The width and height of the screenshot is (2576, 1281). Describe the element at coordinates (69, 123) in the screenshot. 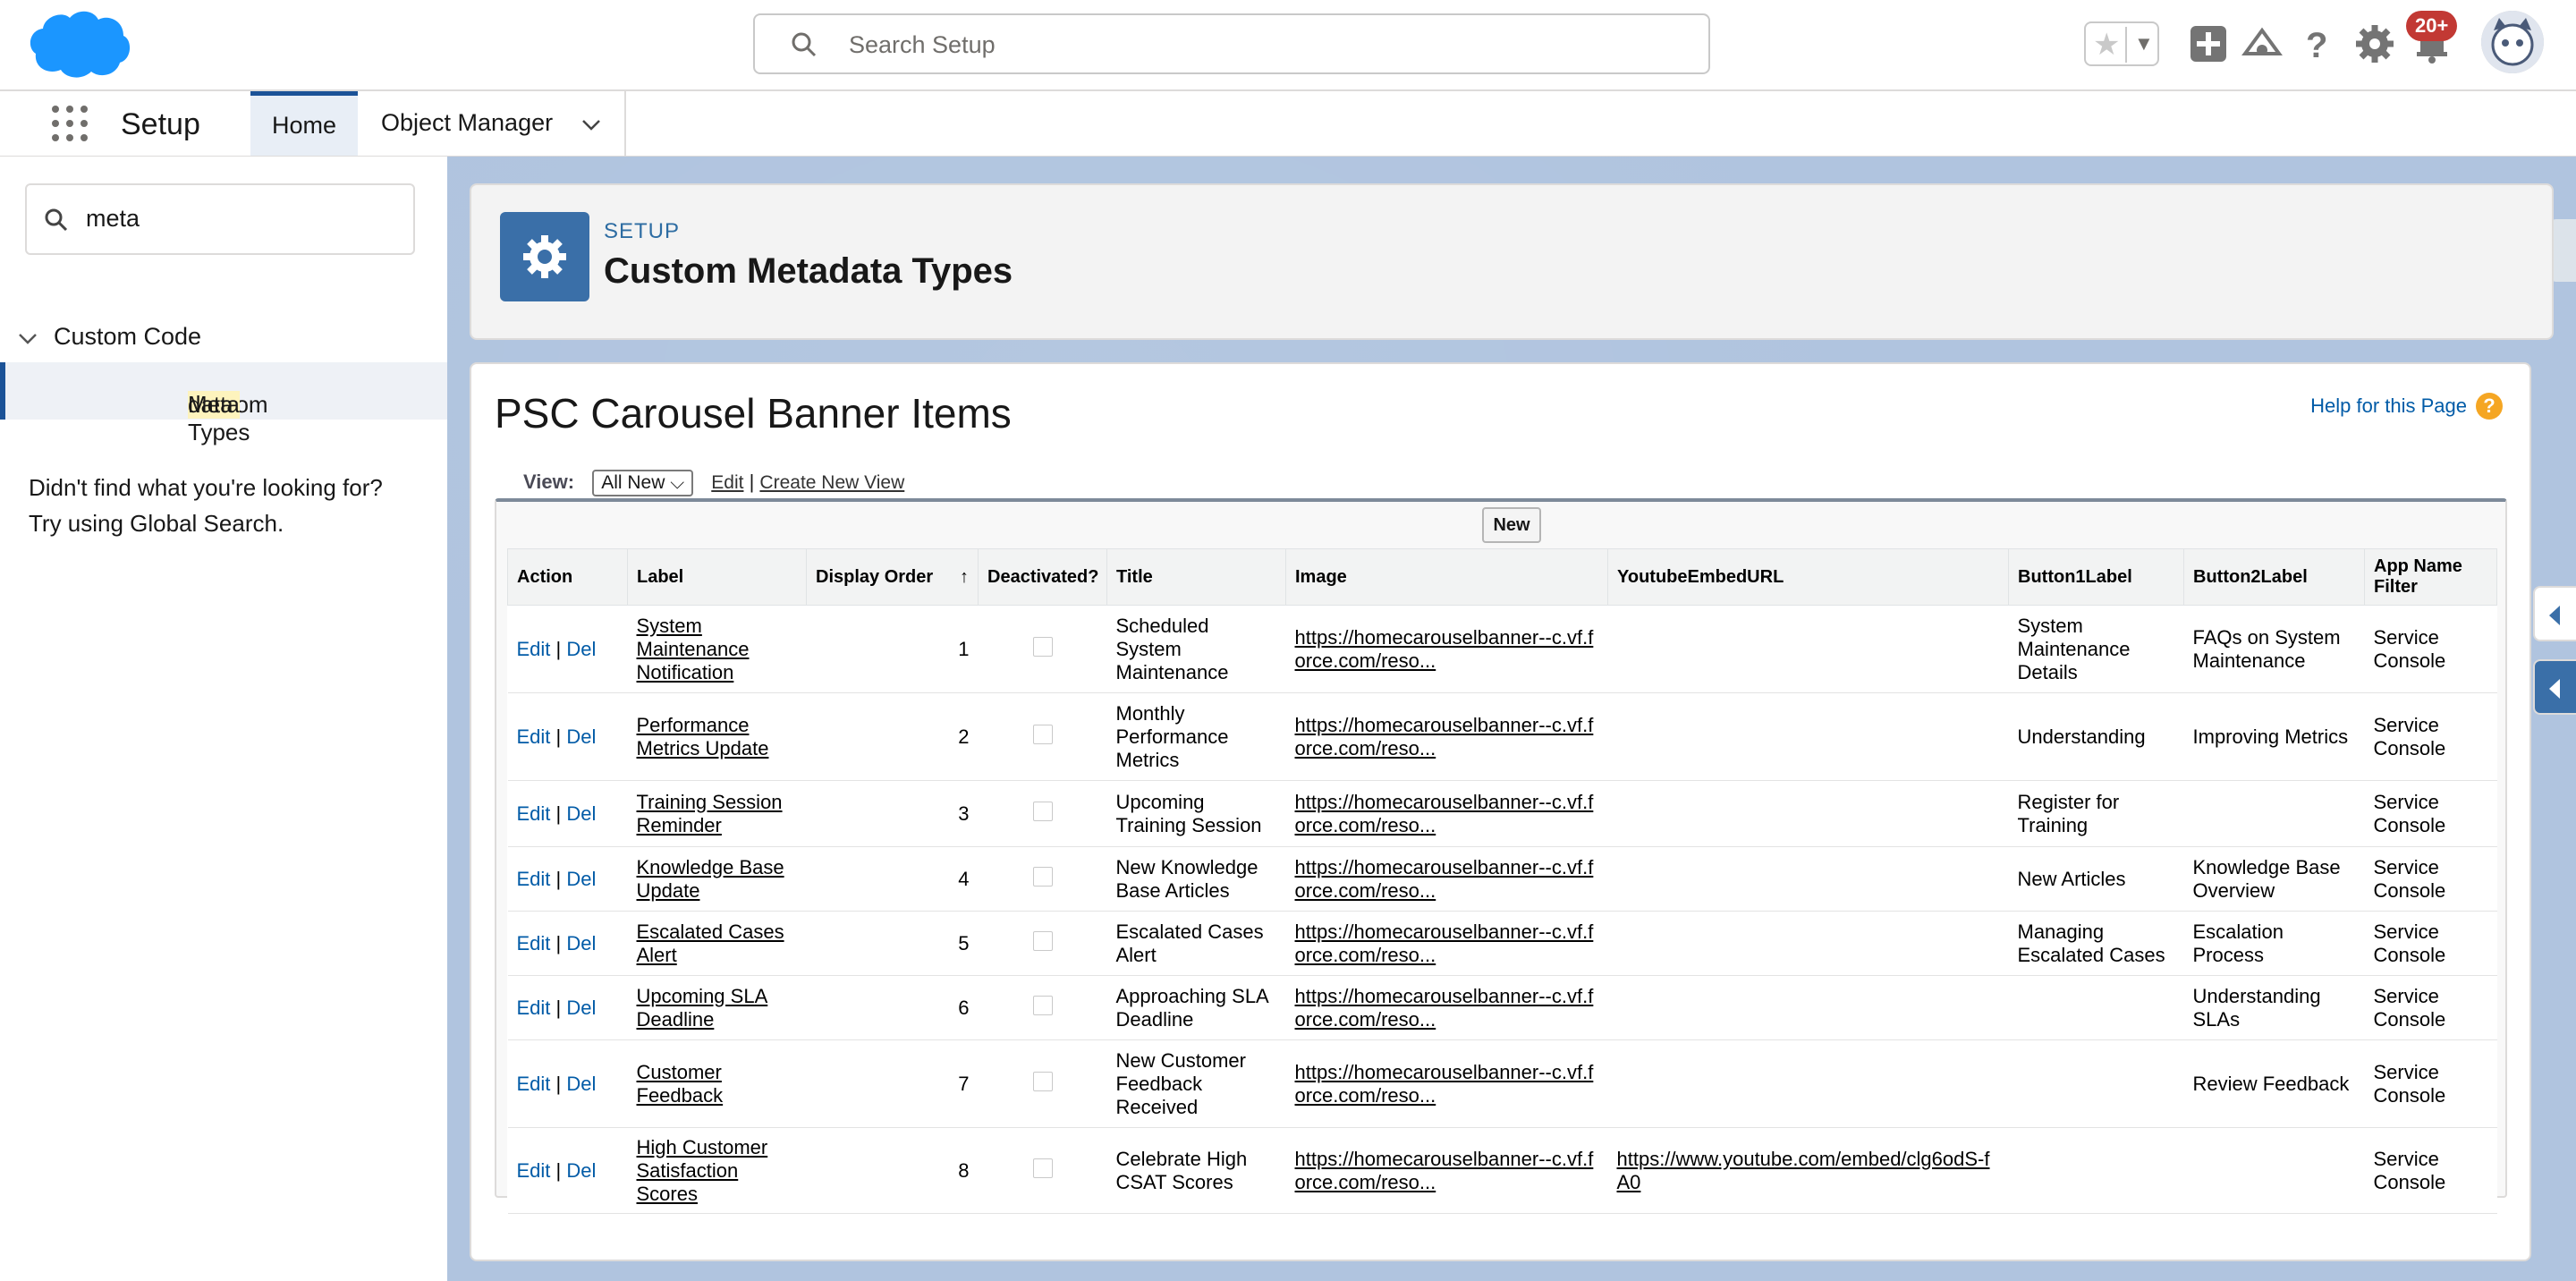

I see `app-launcher-icon` at that location.